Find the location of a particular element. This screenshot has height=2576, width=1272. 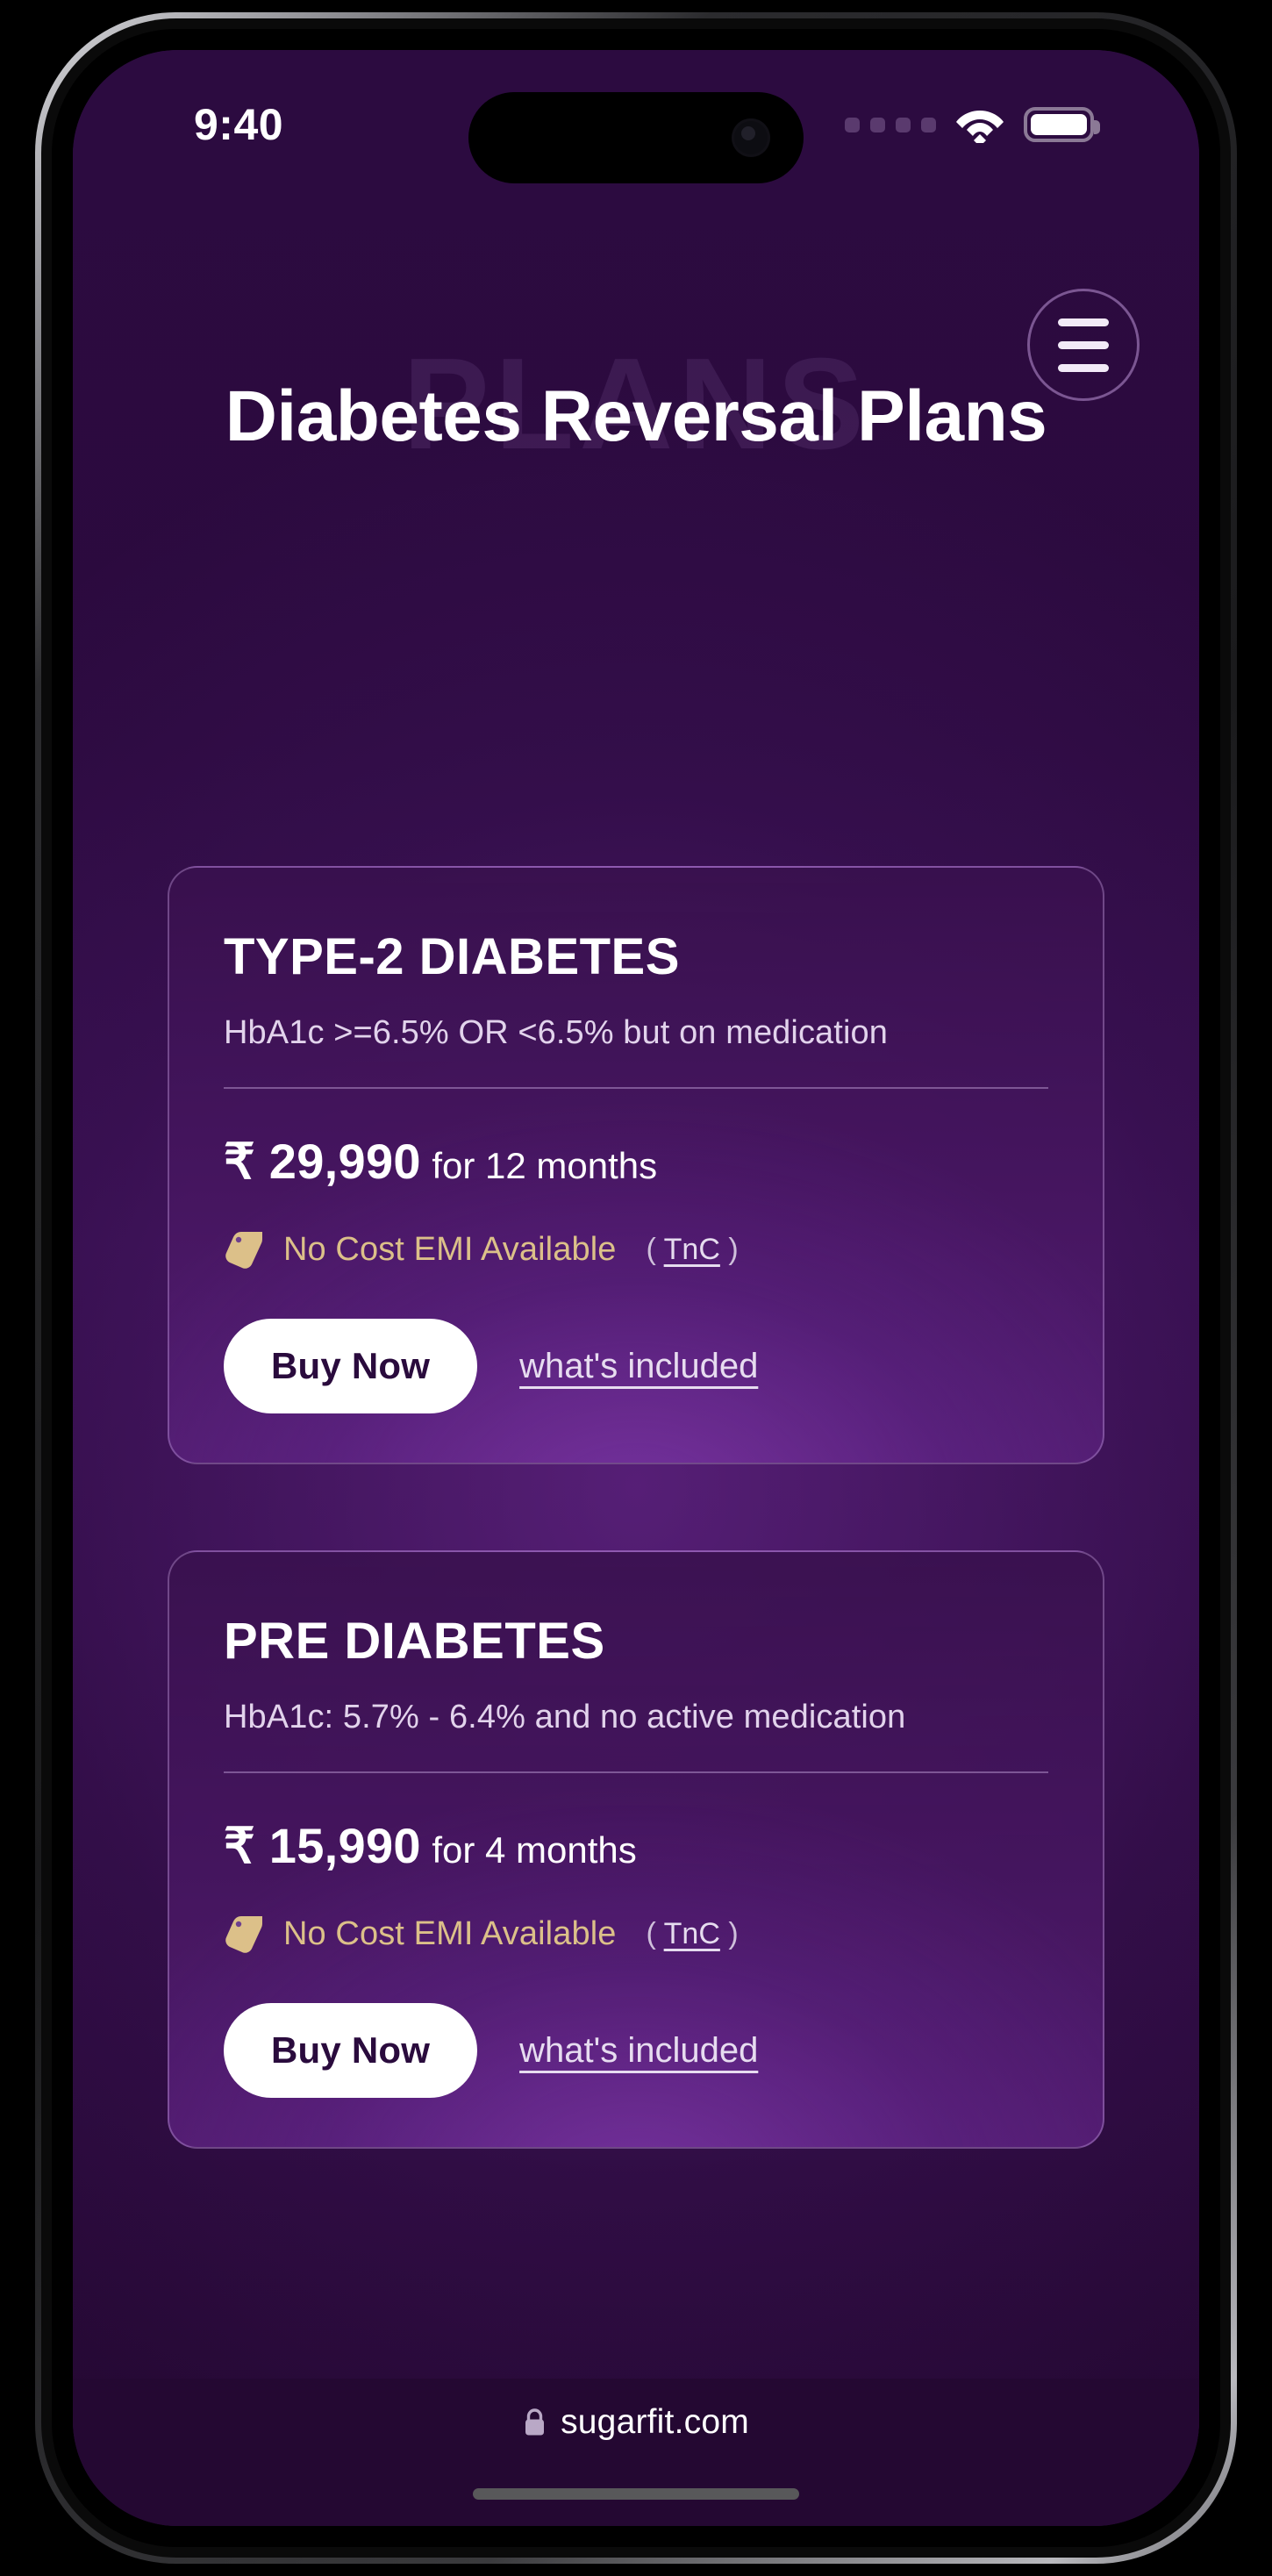

status-bar-indicators is located at coordinates (972, 124).